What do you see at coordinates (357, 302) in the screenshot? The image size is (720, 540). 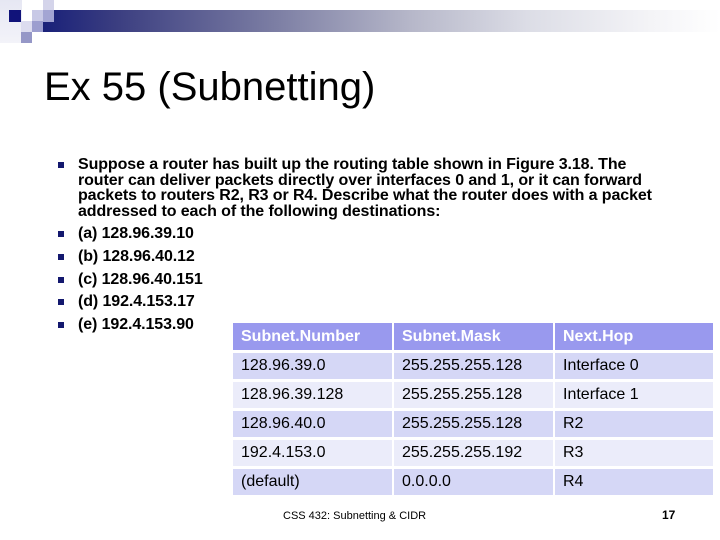 I see `bullet-item: (d) 192.4.153.17` at bounding box center [357, 302].